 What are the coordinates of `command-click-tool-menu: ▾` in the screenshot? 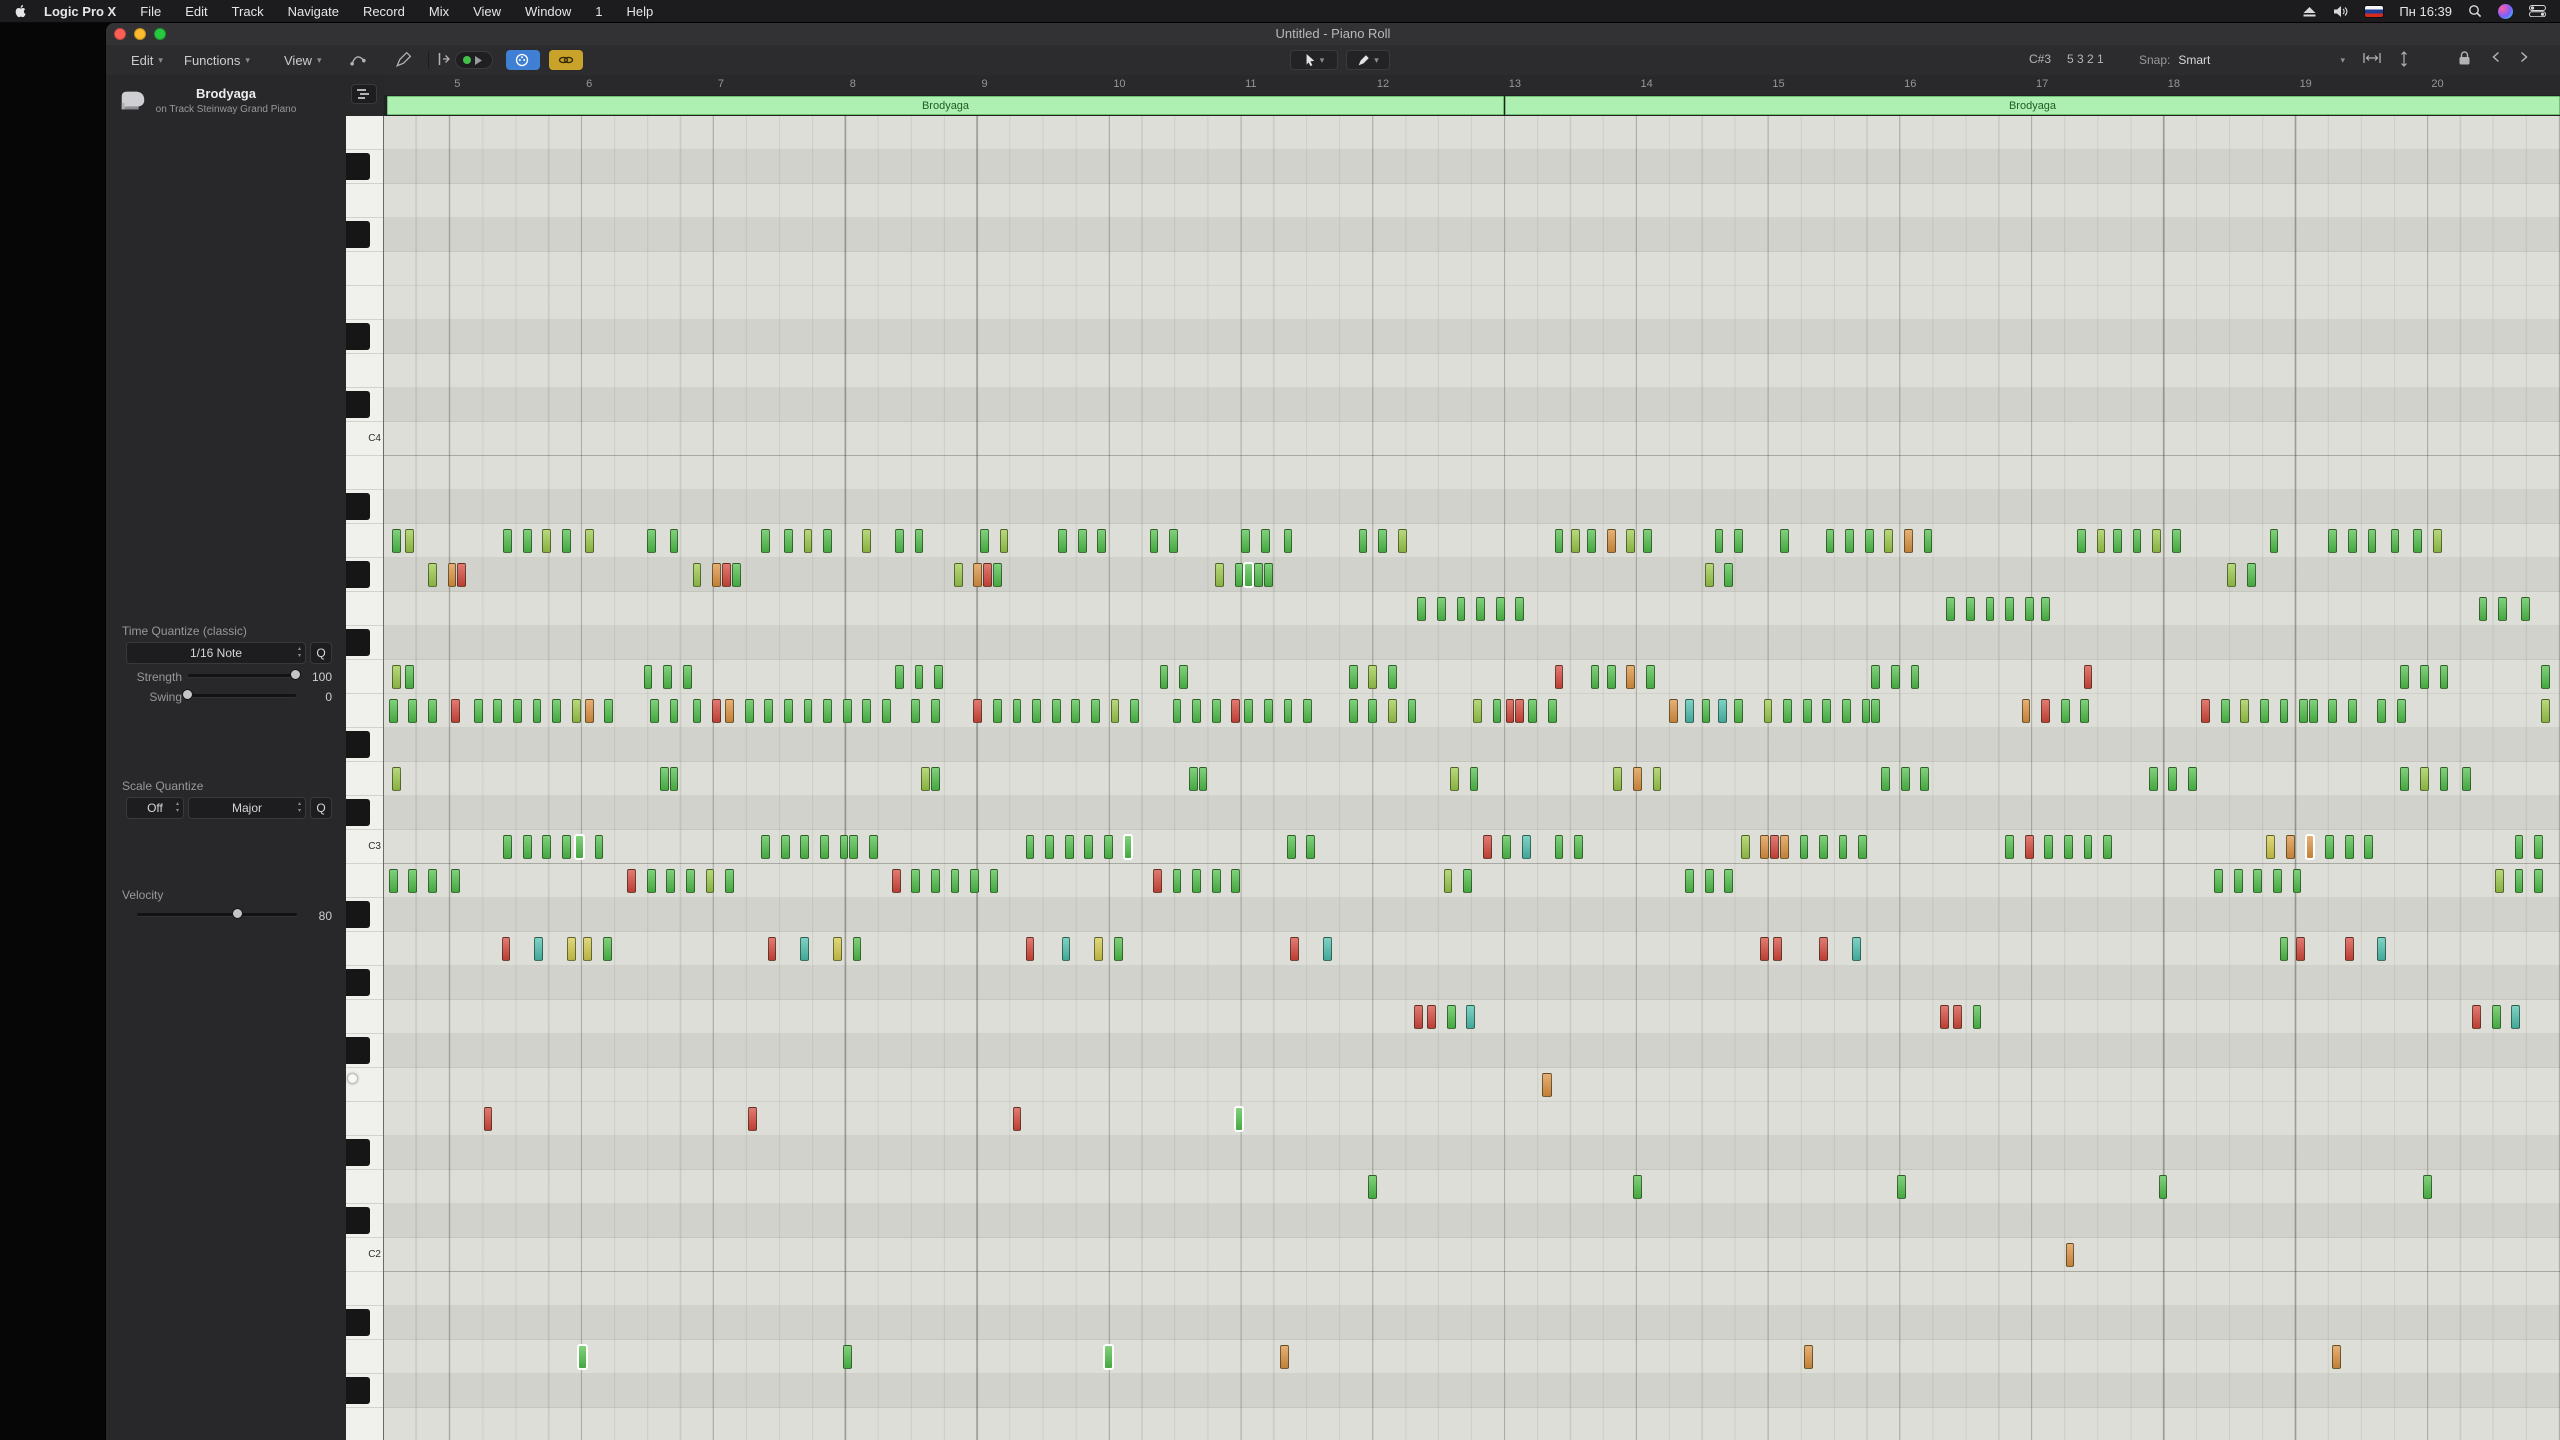 It's located at (1368, 60).